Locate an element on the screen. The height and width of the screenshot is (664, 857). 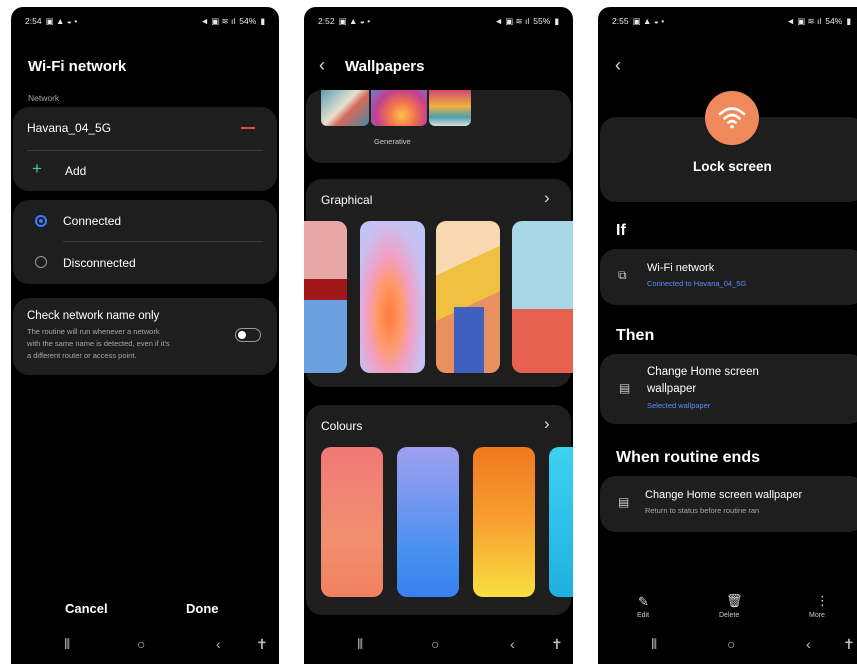
wifi-glyph is located at coordinates (732, 118).